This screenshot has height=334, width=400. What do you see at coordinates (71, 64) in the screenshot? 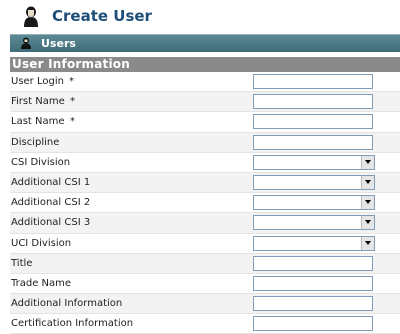
I see `section-title: User Information` at bounding box center [71, 64].